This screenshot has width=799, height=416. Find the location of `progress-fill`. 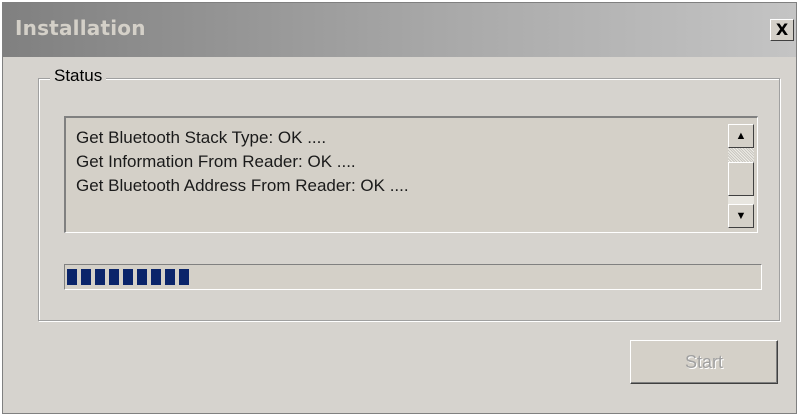

progress-fill is located at coordinates (130, 277).